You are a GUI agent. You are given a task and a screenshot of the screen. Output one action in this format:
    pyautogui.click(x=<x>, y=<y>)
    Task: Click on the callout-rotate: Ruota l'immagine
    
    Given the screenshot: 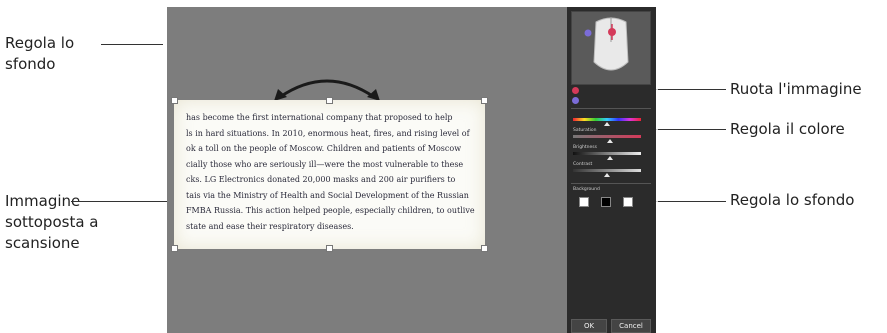 What is the action you would take?
    pyautogui.click(x=808, y=89)
    